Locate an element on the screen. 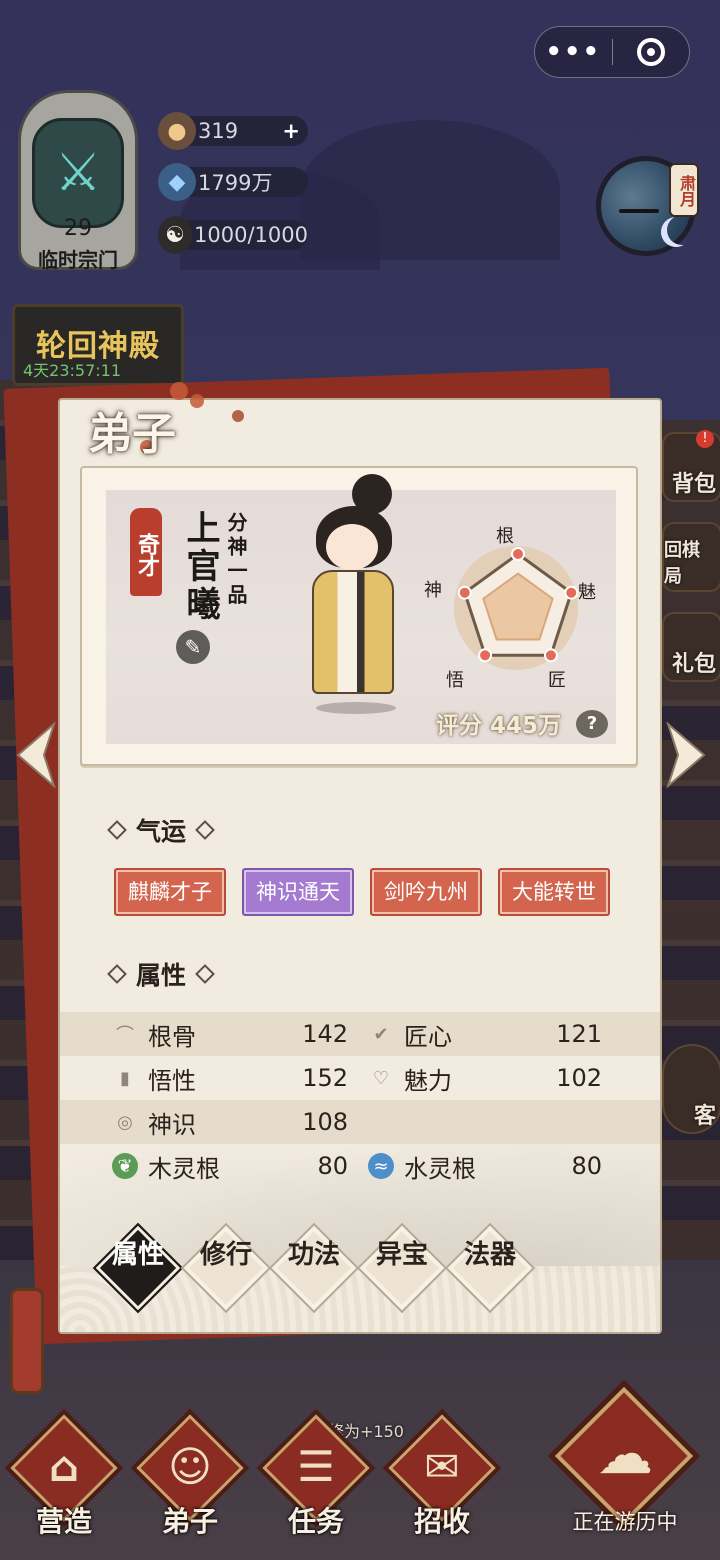 Image resolution: width=720 pixels, height=1560 pixels. sect-name: 临时宗门 is located at coordinates (78, 260).